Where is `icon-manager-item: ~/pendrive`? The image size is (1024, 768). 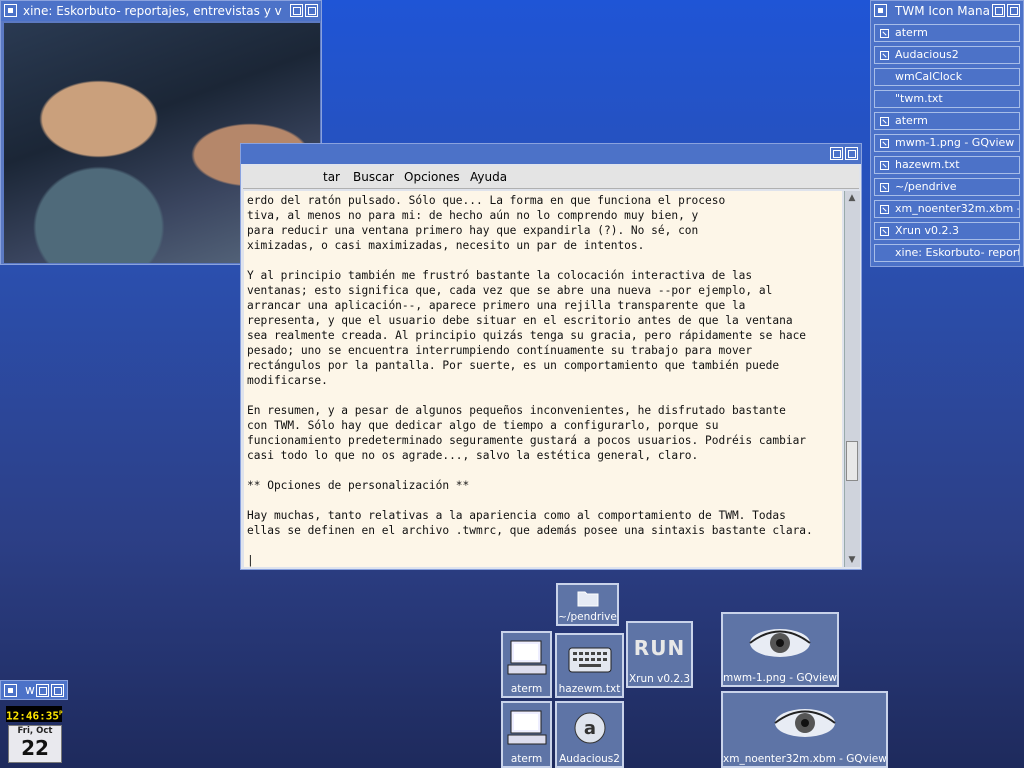
icon-manager-item: ~/pendrive is located at coordinates (947, 187).